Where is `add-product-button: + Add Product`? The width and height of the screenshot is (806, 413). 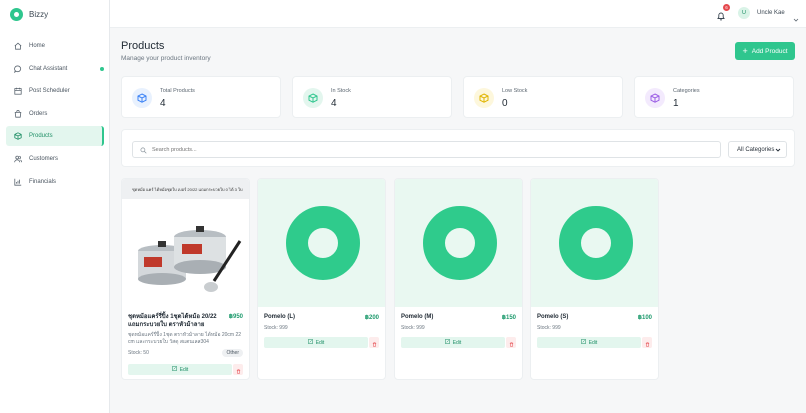
add-product-button: + Add Product is located at coordinates (765, 51).